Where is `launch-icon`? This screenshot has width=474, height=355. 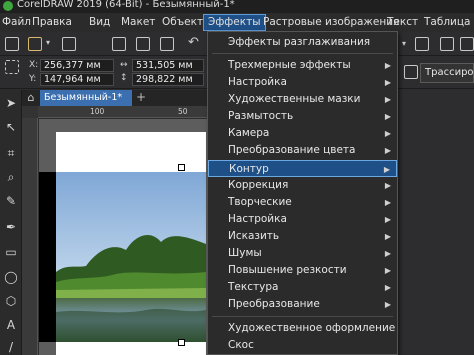 launch-icon is located at coordinates (467, 44).